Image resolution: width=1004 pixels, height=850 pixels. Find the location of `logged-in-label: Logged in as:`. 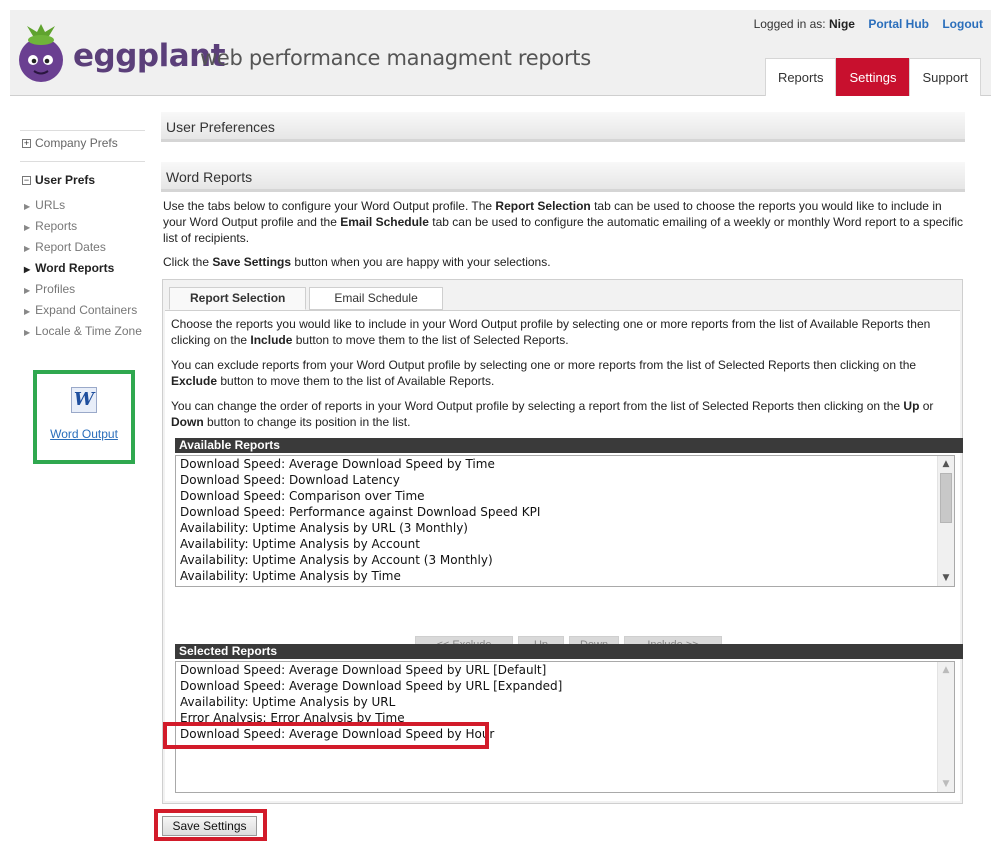

logged-in-label: Logged in as: is located at coordinates (789, 24).